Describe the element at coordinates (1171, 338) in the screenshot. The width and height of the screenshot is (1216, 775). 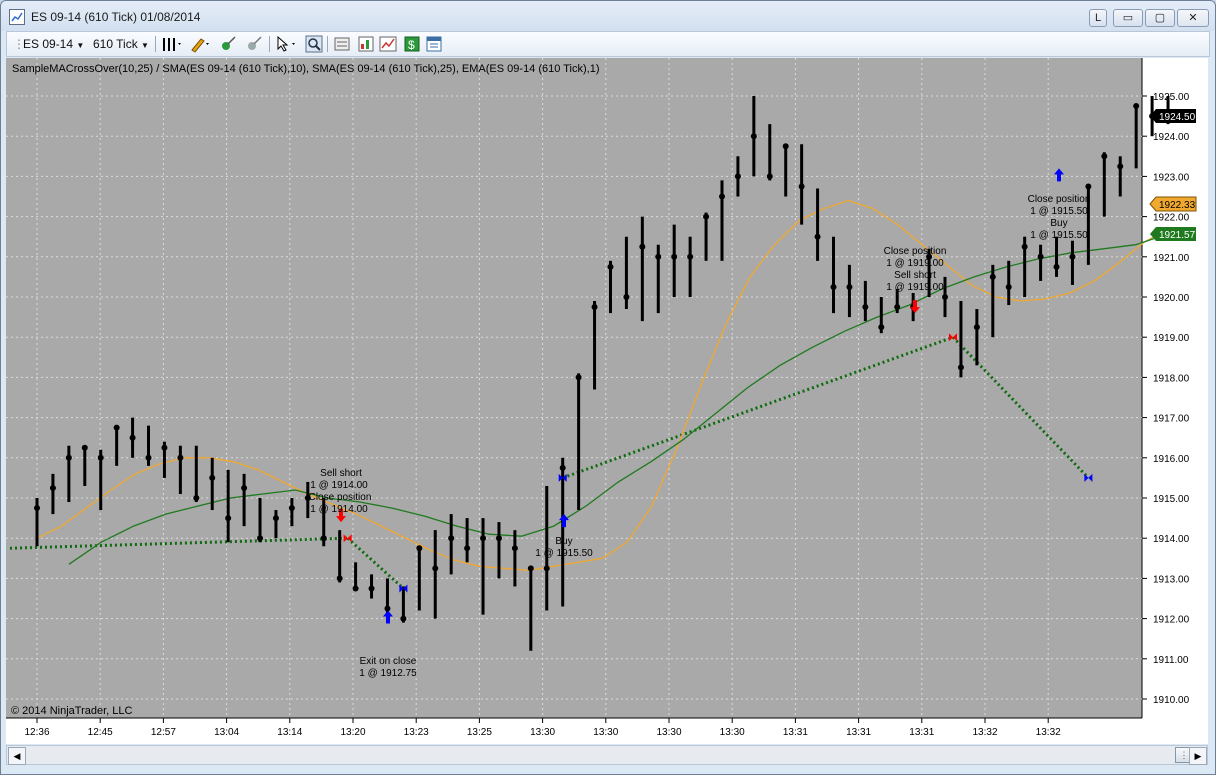
I see `price-tick-label: 1919.00` at that location.